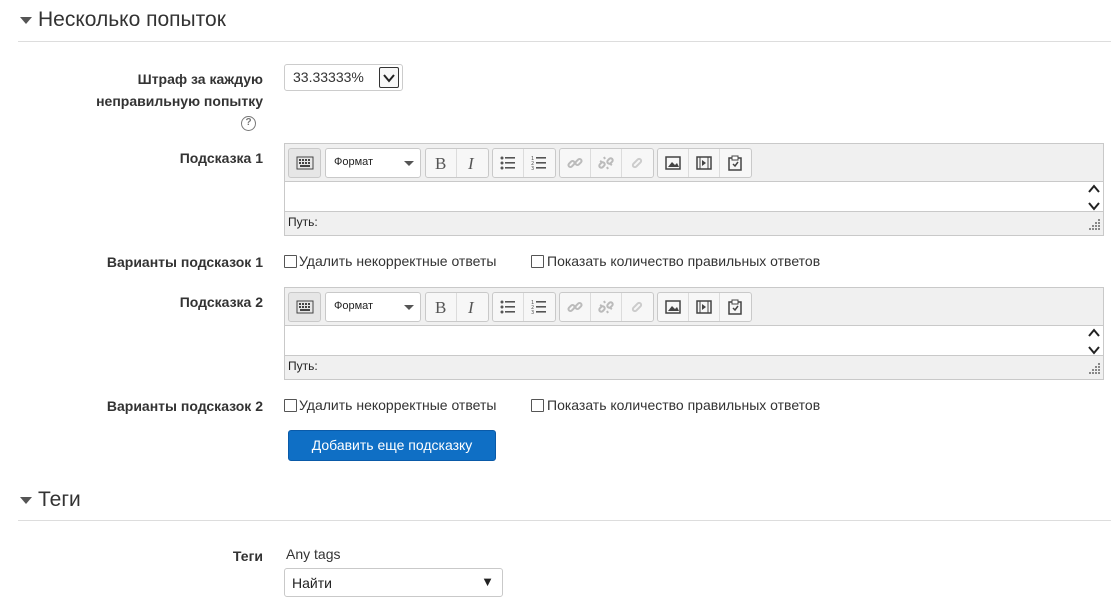 This screenshot has width=1117, height=609. What do you see at coordinates (392, 445) in the screenshot?
I see `add-hint-button: Добавить еще подсказку` at bounding box center [392, 445].